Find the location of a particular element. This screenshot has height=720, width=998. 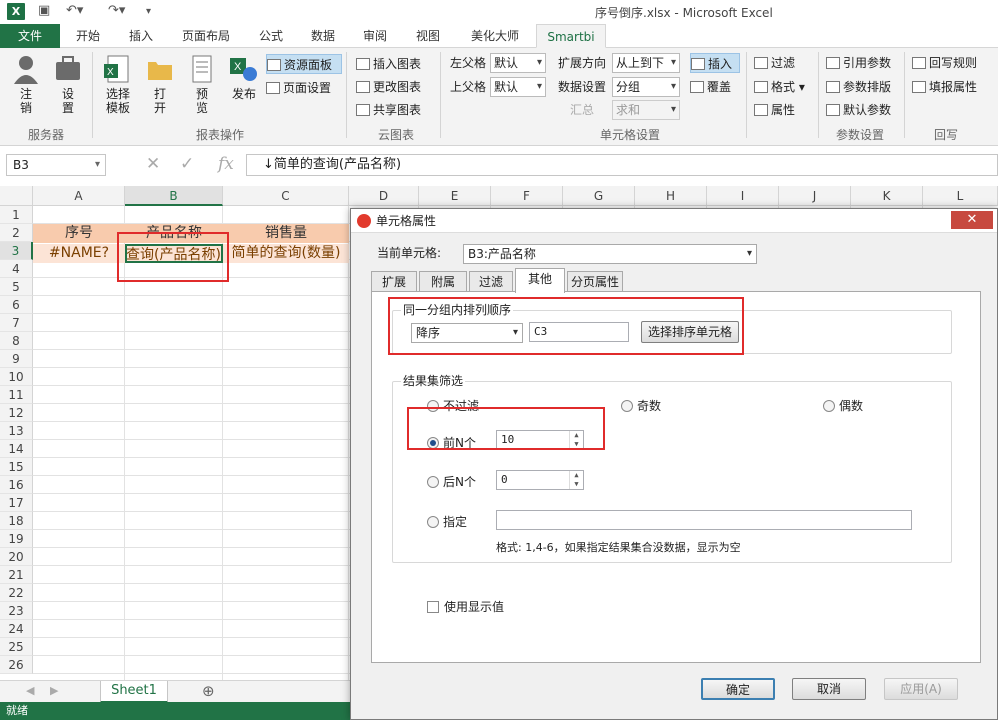

row-header: 18 is located at coordinates (16, 521).